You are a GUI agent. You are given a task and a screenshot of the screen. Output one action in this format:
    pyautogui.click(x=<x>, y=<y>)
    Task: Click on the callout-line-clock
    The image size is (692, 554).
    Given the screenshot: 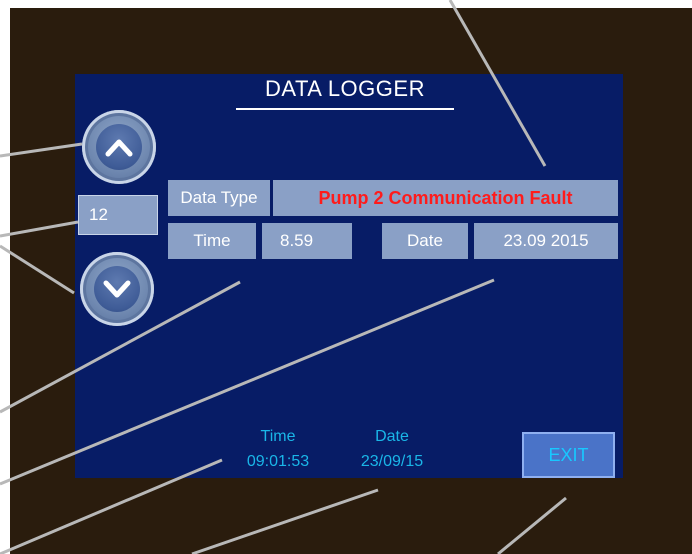 What is the action you would take?
    pyautogui.click(x=111, y=506)
    